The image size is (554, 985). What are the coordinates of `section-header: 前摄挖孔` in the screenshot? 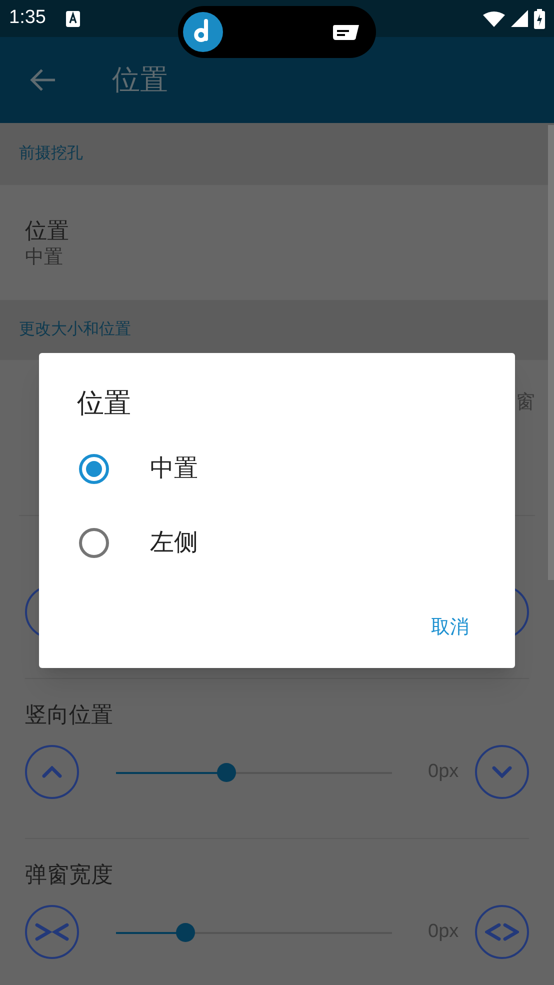 It's located at (51, 154).